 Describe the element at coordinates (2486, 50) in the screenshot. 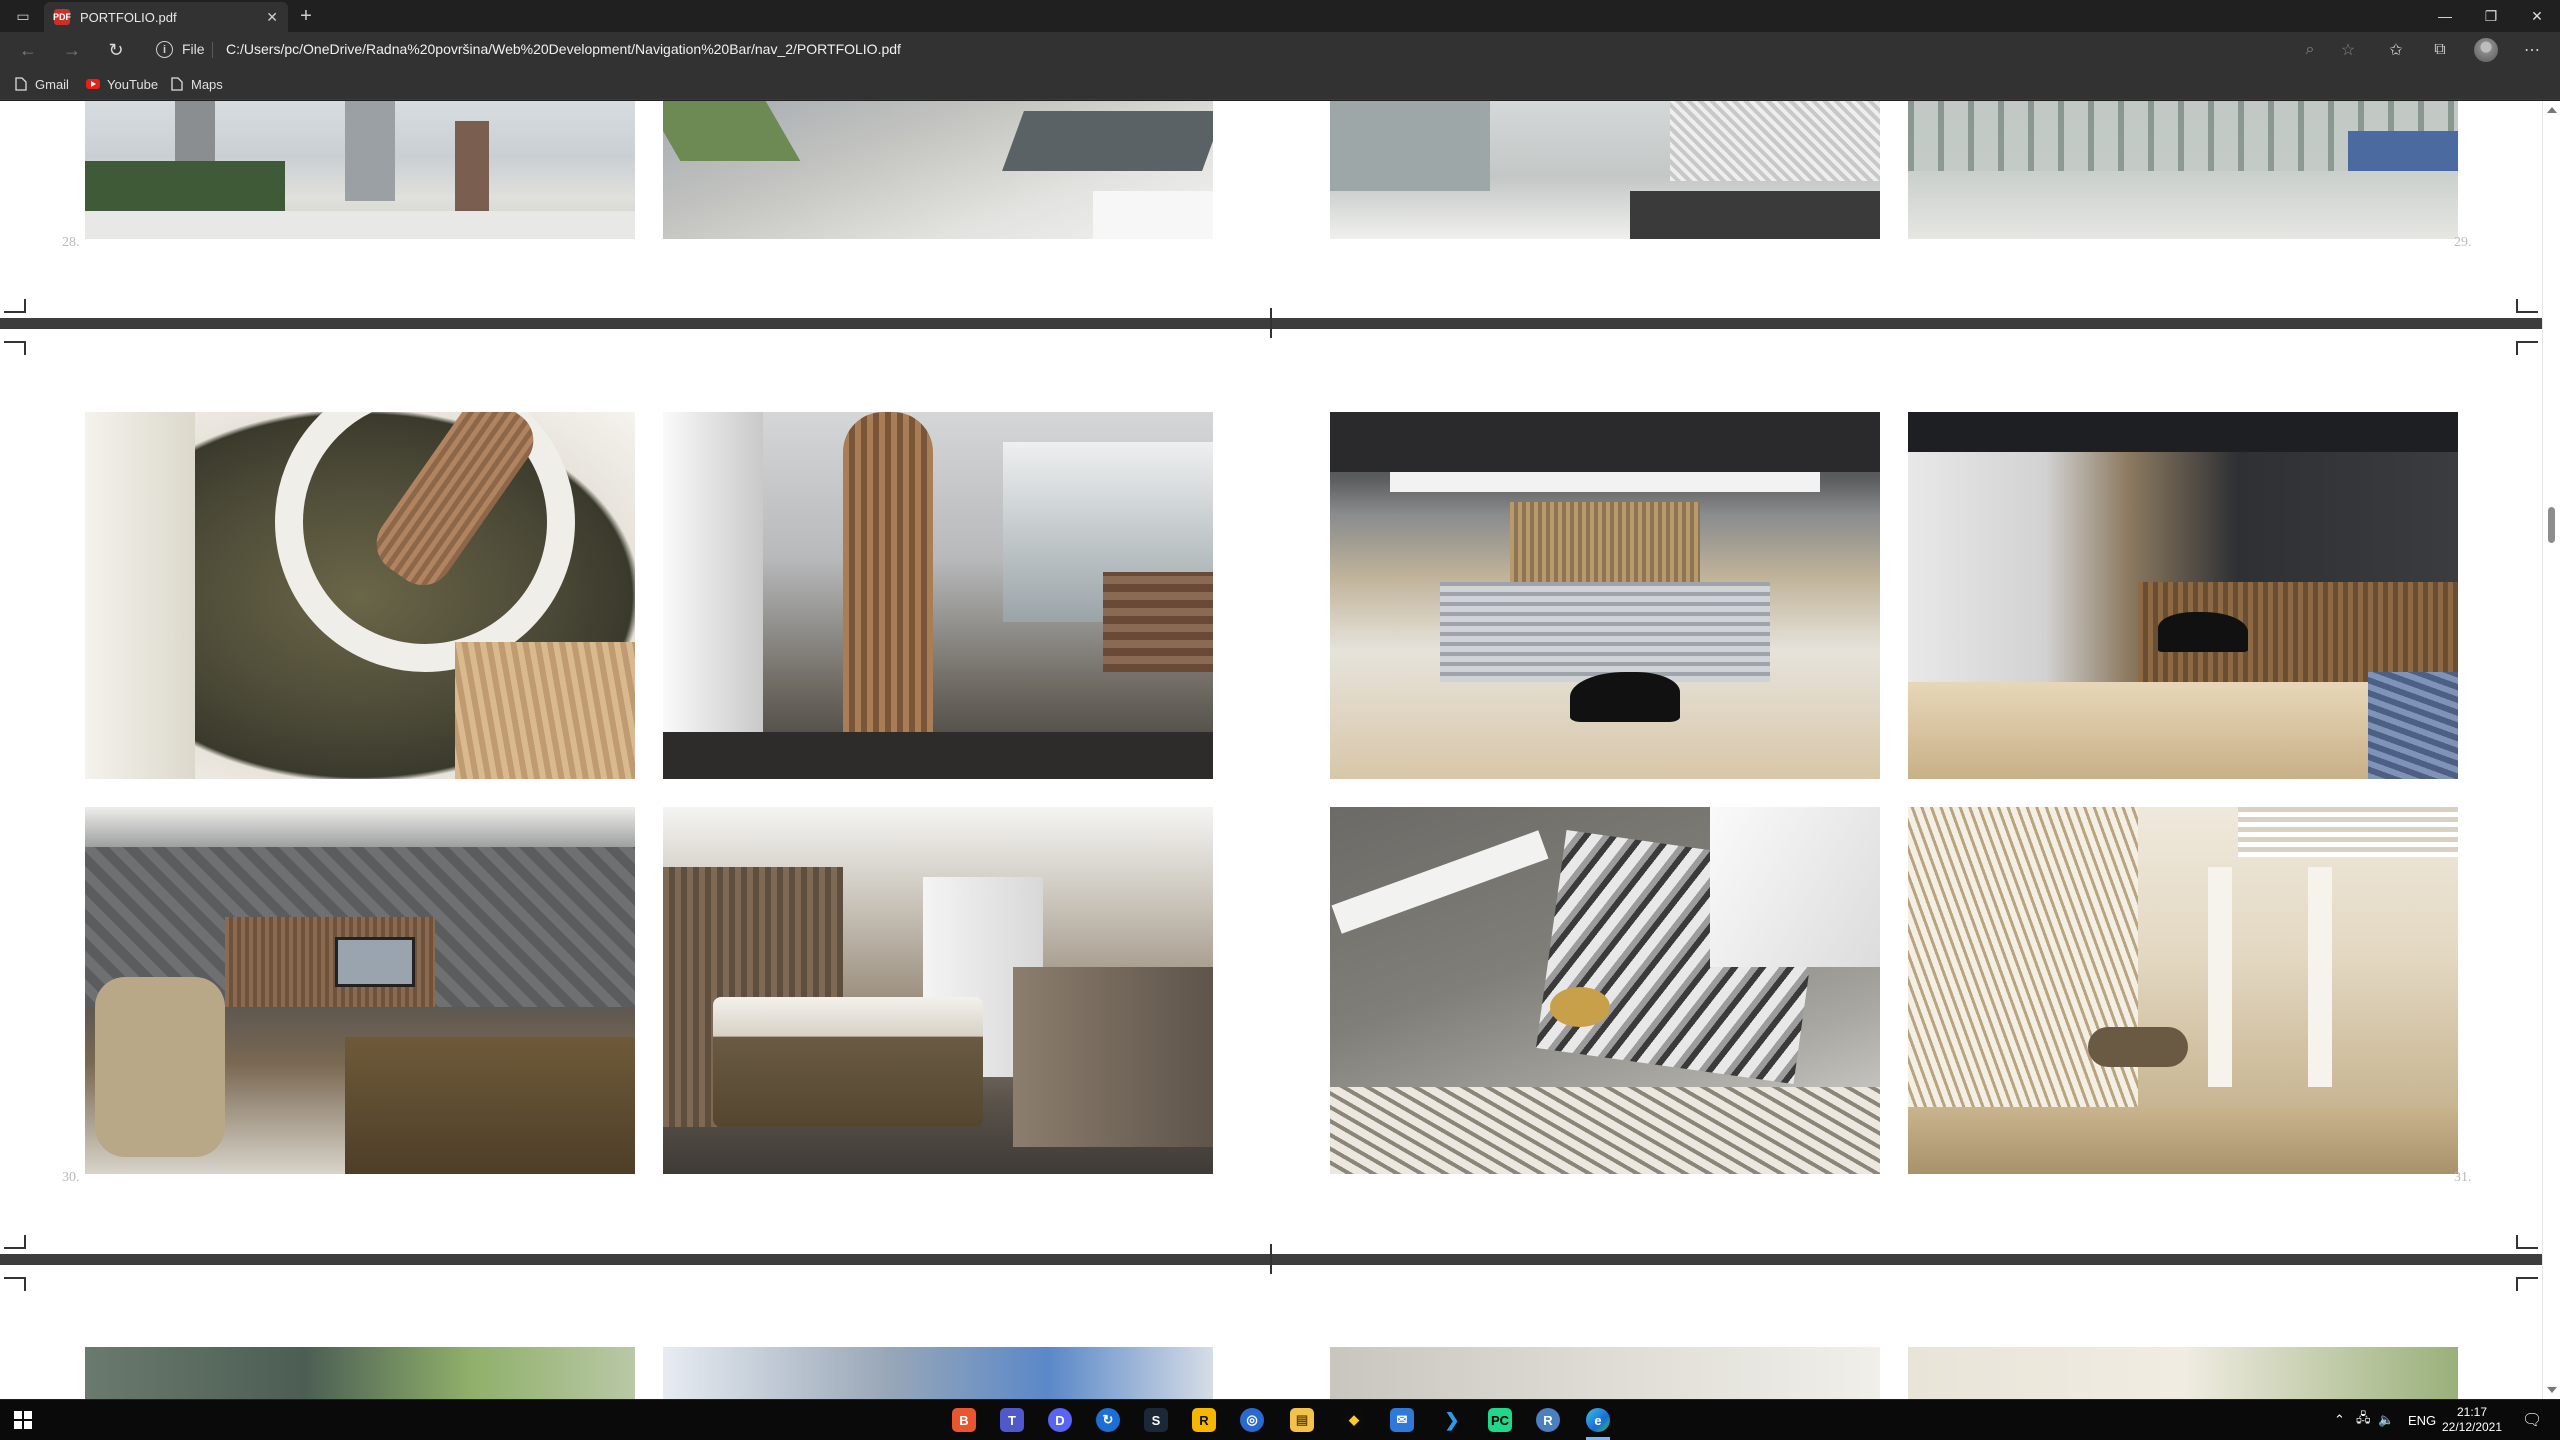

I see `profile-avatar` at that location.